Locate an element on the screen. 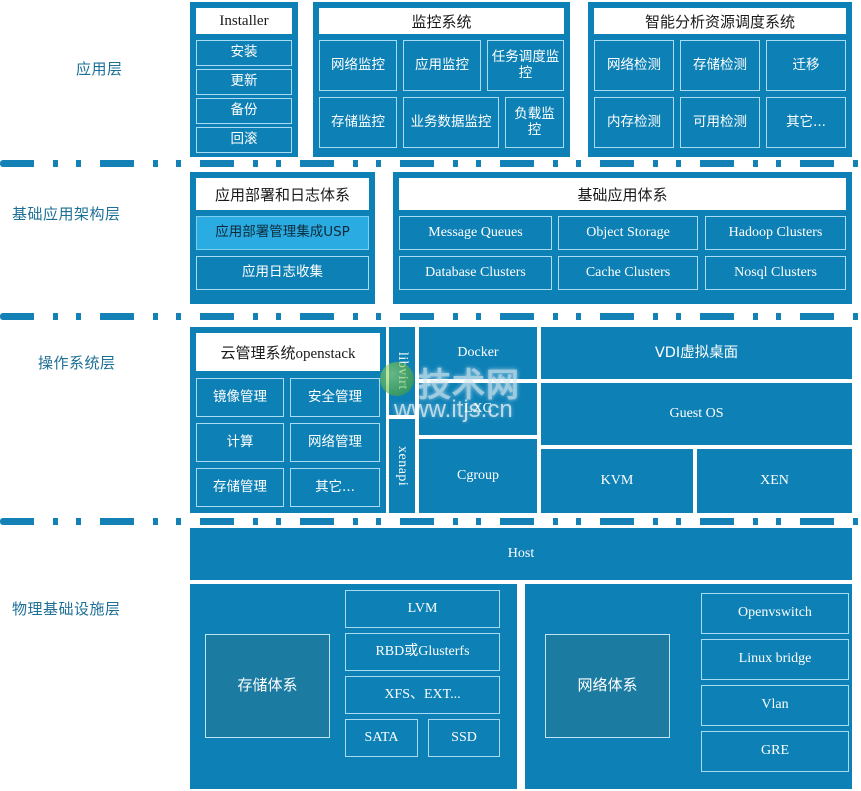  cell-availability-detection: 可用检测 is located at coordinates (720, 122).